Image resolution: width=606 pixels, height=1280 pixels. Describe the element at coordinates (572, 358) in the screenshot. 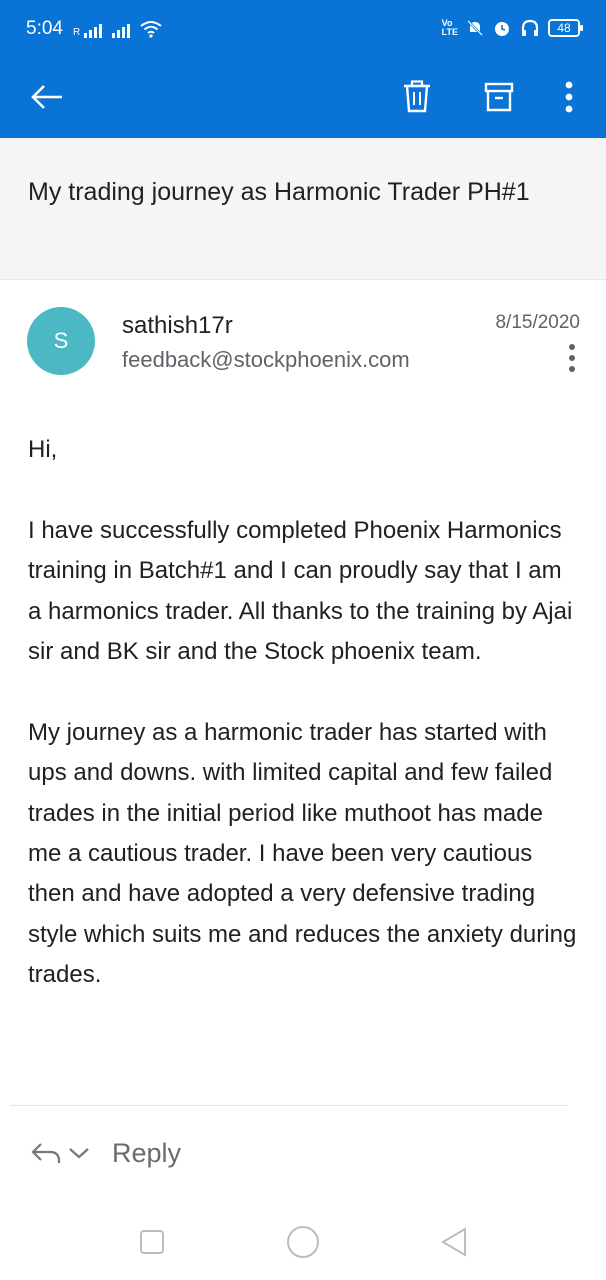

I see `message-more-button` at that location.